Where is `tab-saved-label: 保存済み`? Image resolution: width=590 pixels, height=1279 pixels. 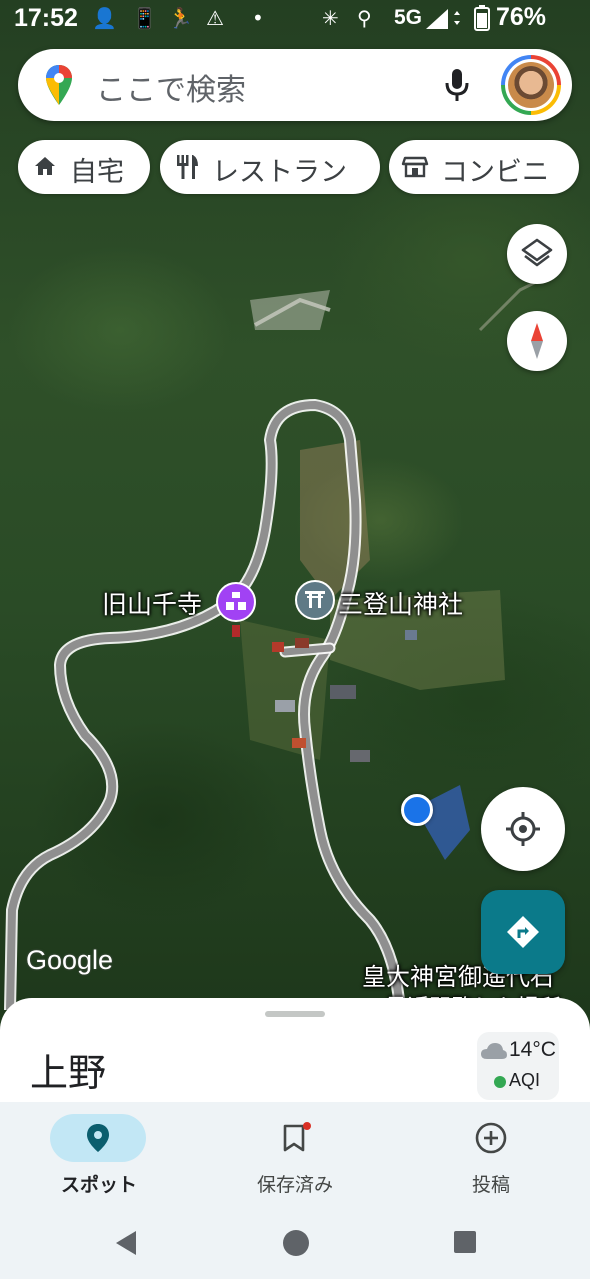
tab-saved-label: 保存済み is located at coordinates (294, 1185).